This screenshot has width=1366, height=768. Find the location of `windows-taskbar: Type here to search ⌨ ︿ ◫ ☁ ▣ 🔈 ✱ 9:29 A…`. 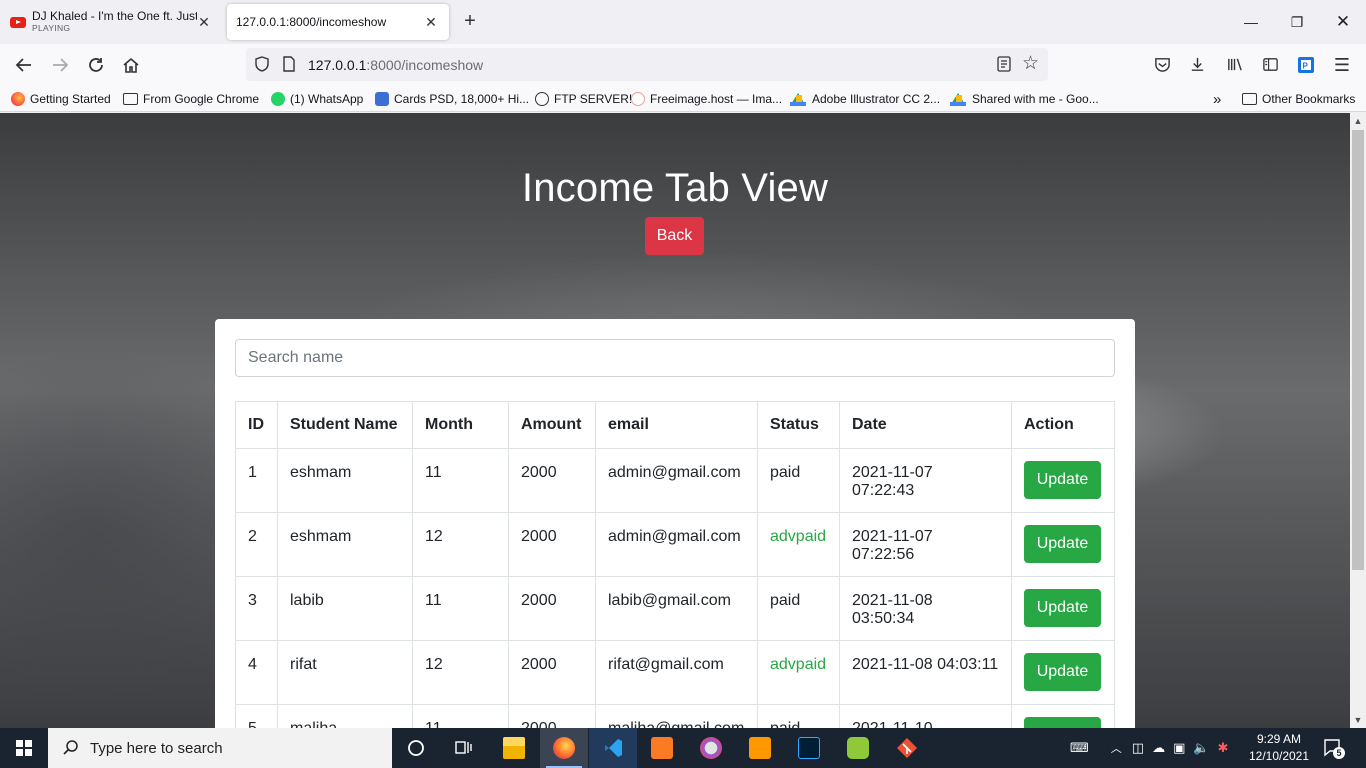

windows-taskbar: Type here to search ⌨ ︿ ◫ ☁ ▣ 🔈 ✱ 9:29 A… is located at coordinates (683, 748).